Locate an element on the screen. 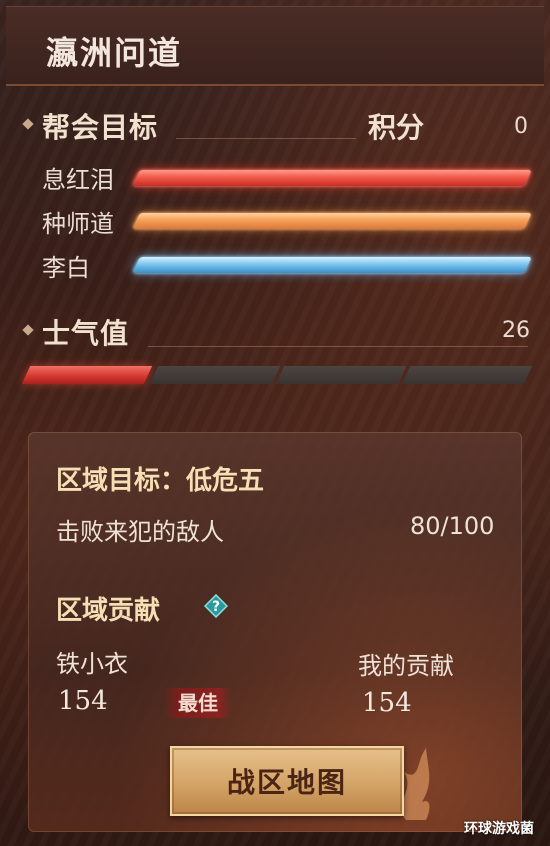 This screenshot has width=550, height=846. faction-name: 息红泪 is located at coordinates (78, 180).